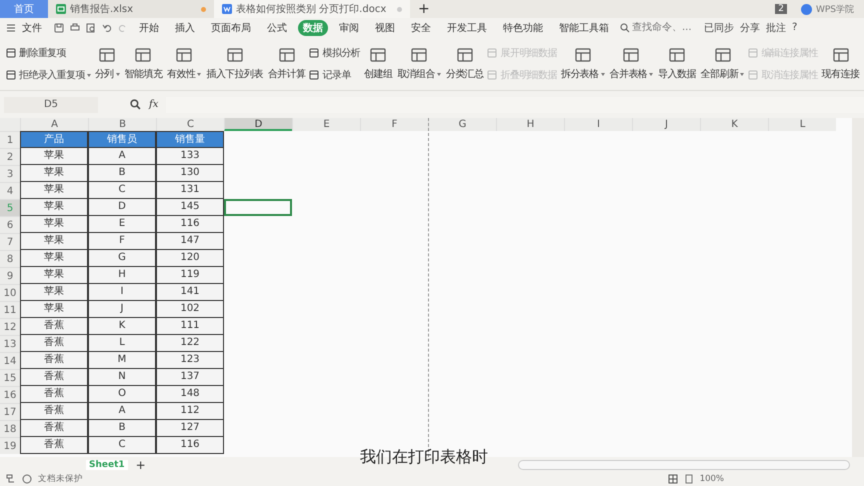  What do you see at coordinates (10, 241) in the screenshot?
I see `row-header: 7` at bounding box center [10, 241].